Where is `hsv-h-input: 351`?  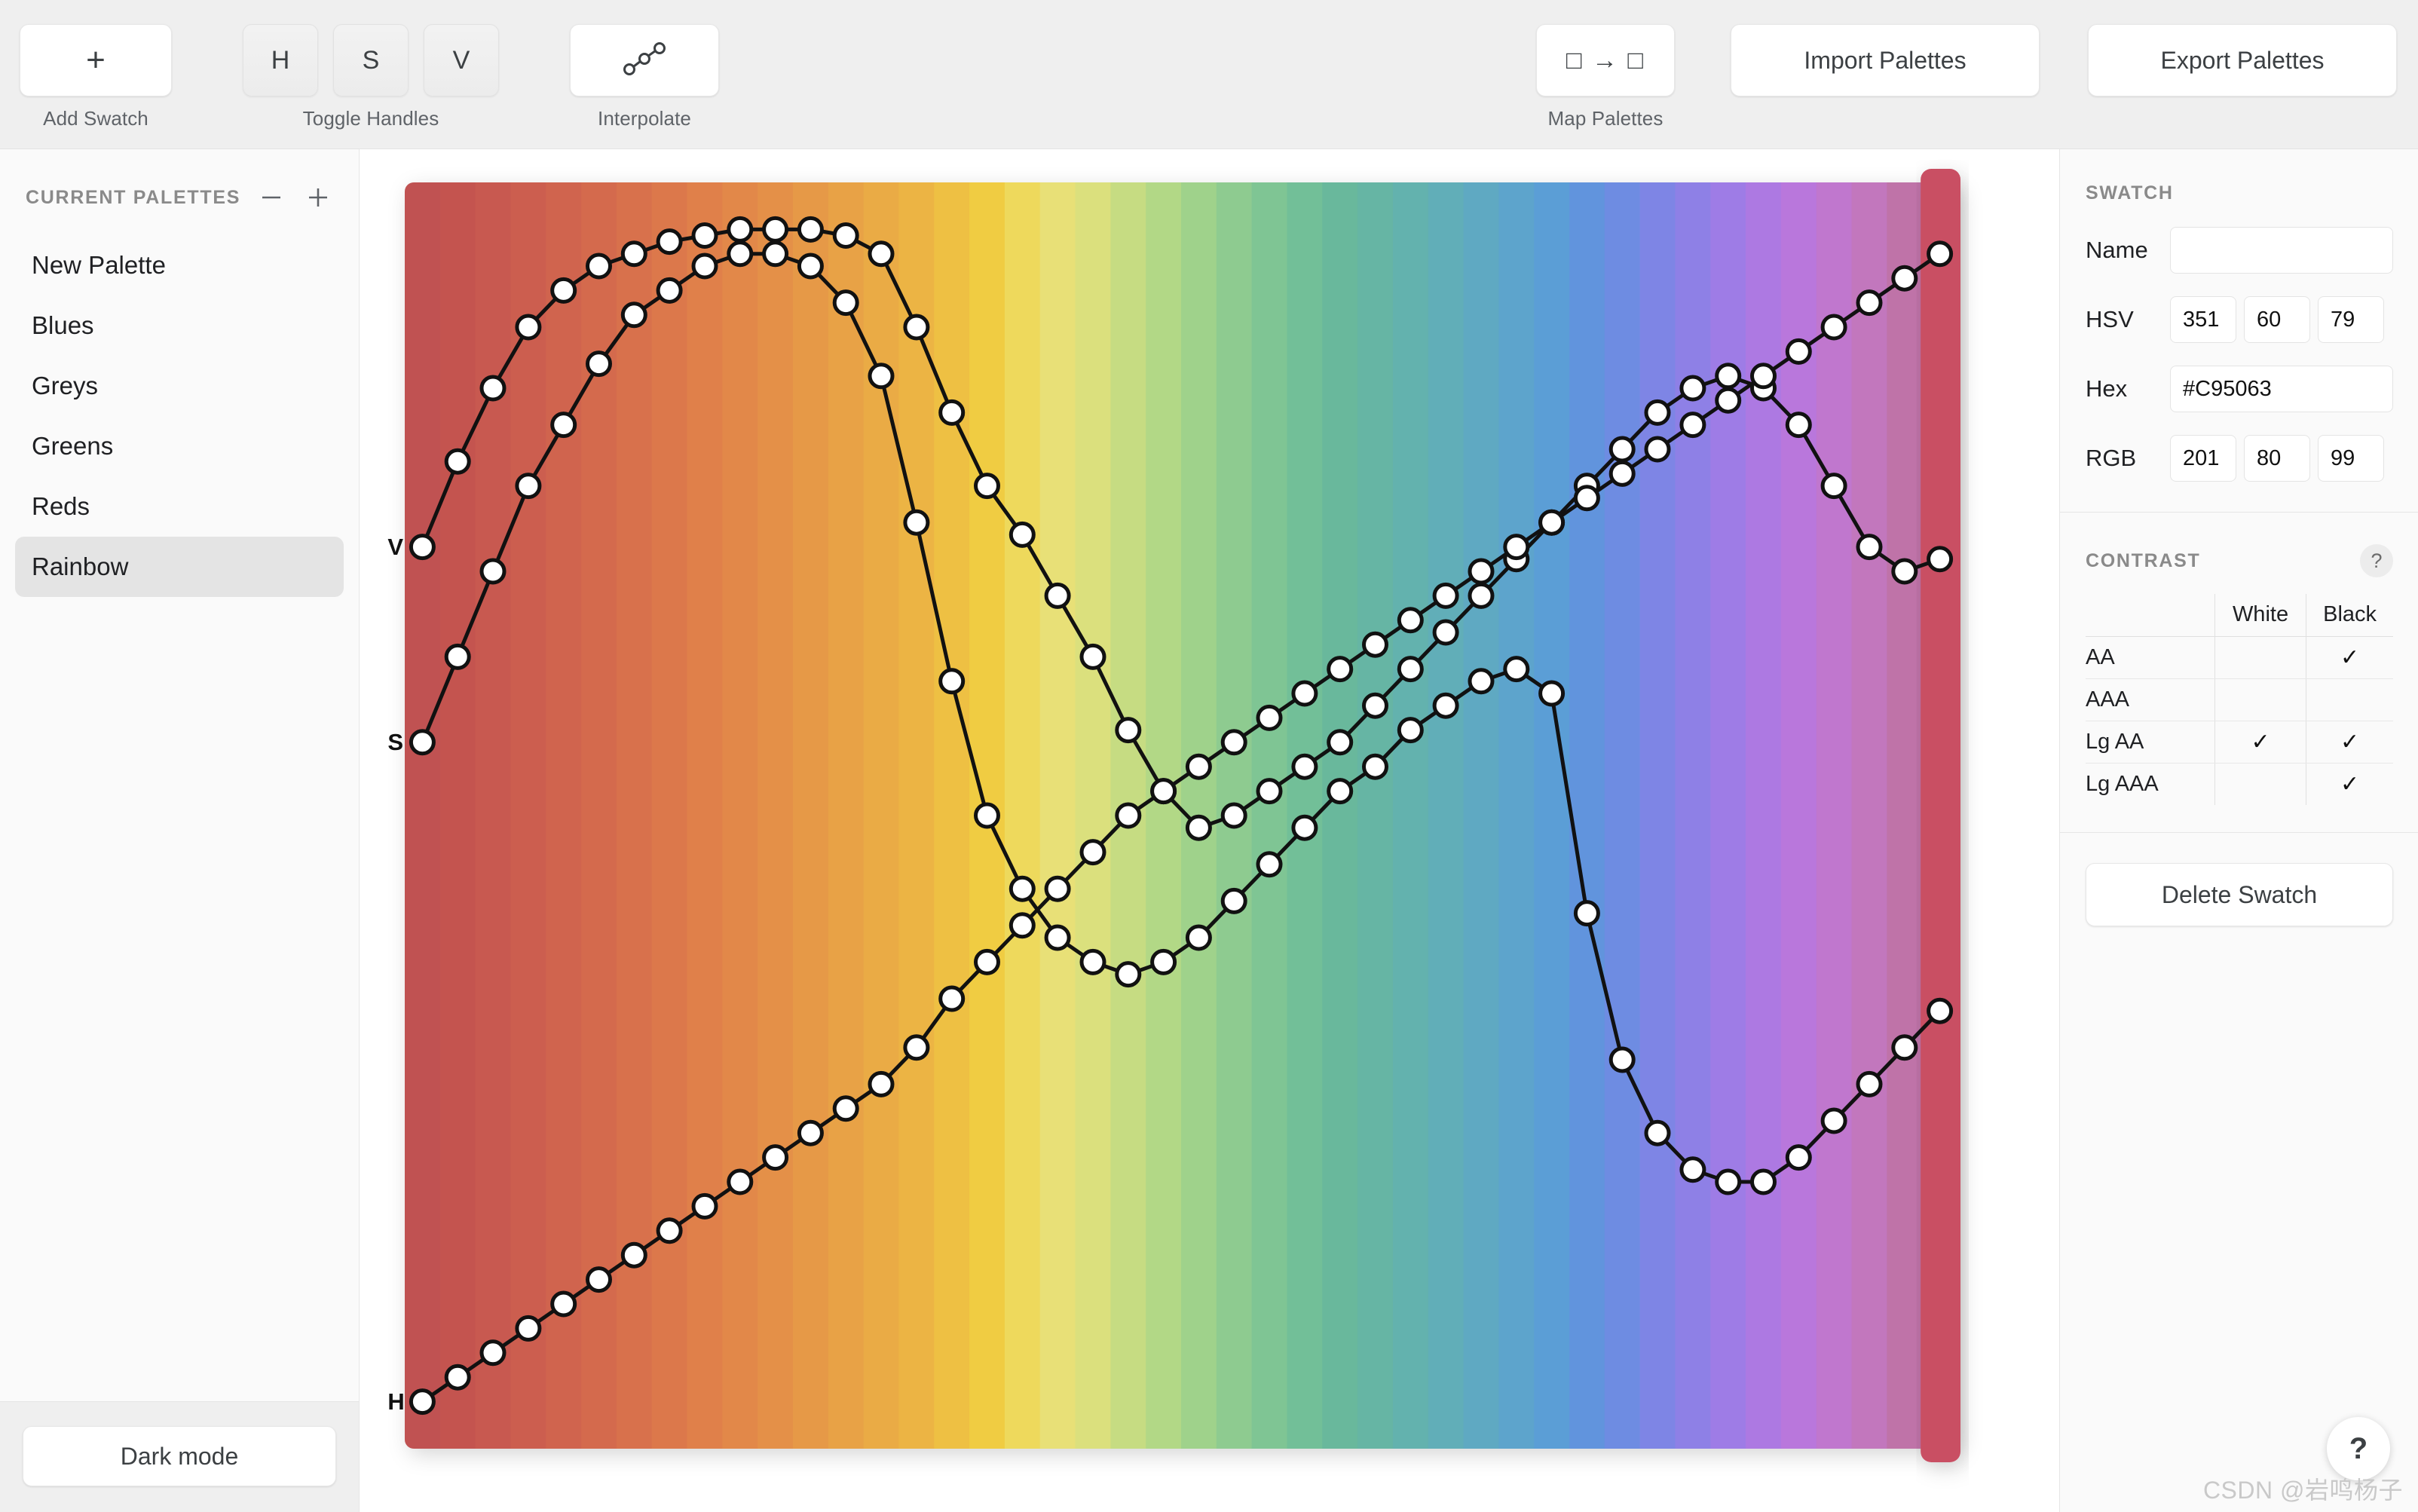
hsv-h-input: 351 is located at coordinates (2203, 319).